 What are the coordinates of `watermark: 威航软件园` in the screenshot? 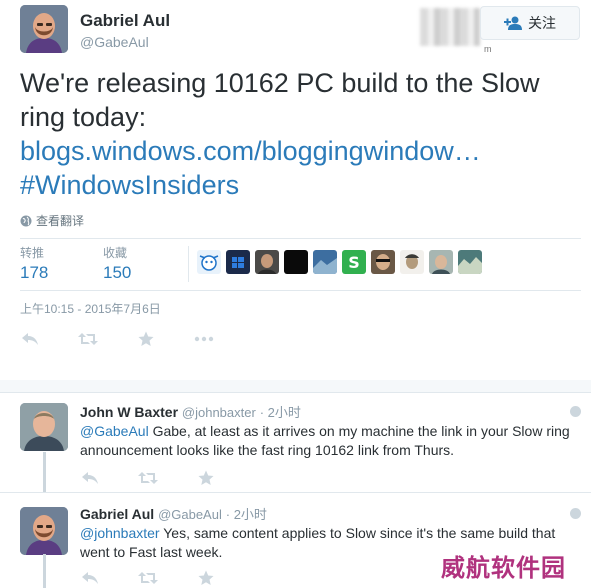 It's located at (503, 568).